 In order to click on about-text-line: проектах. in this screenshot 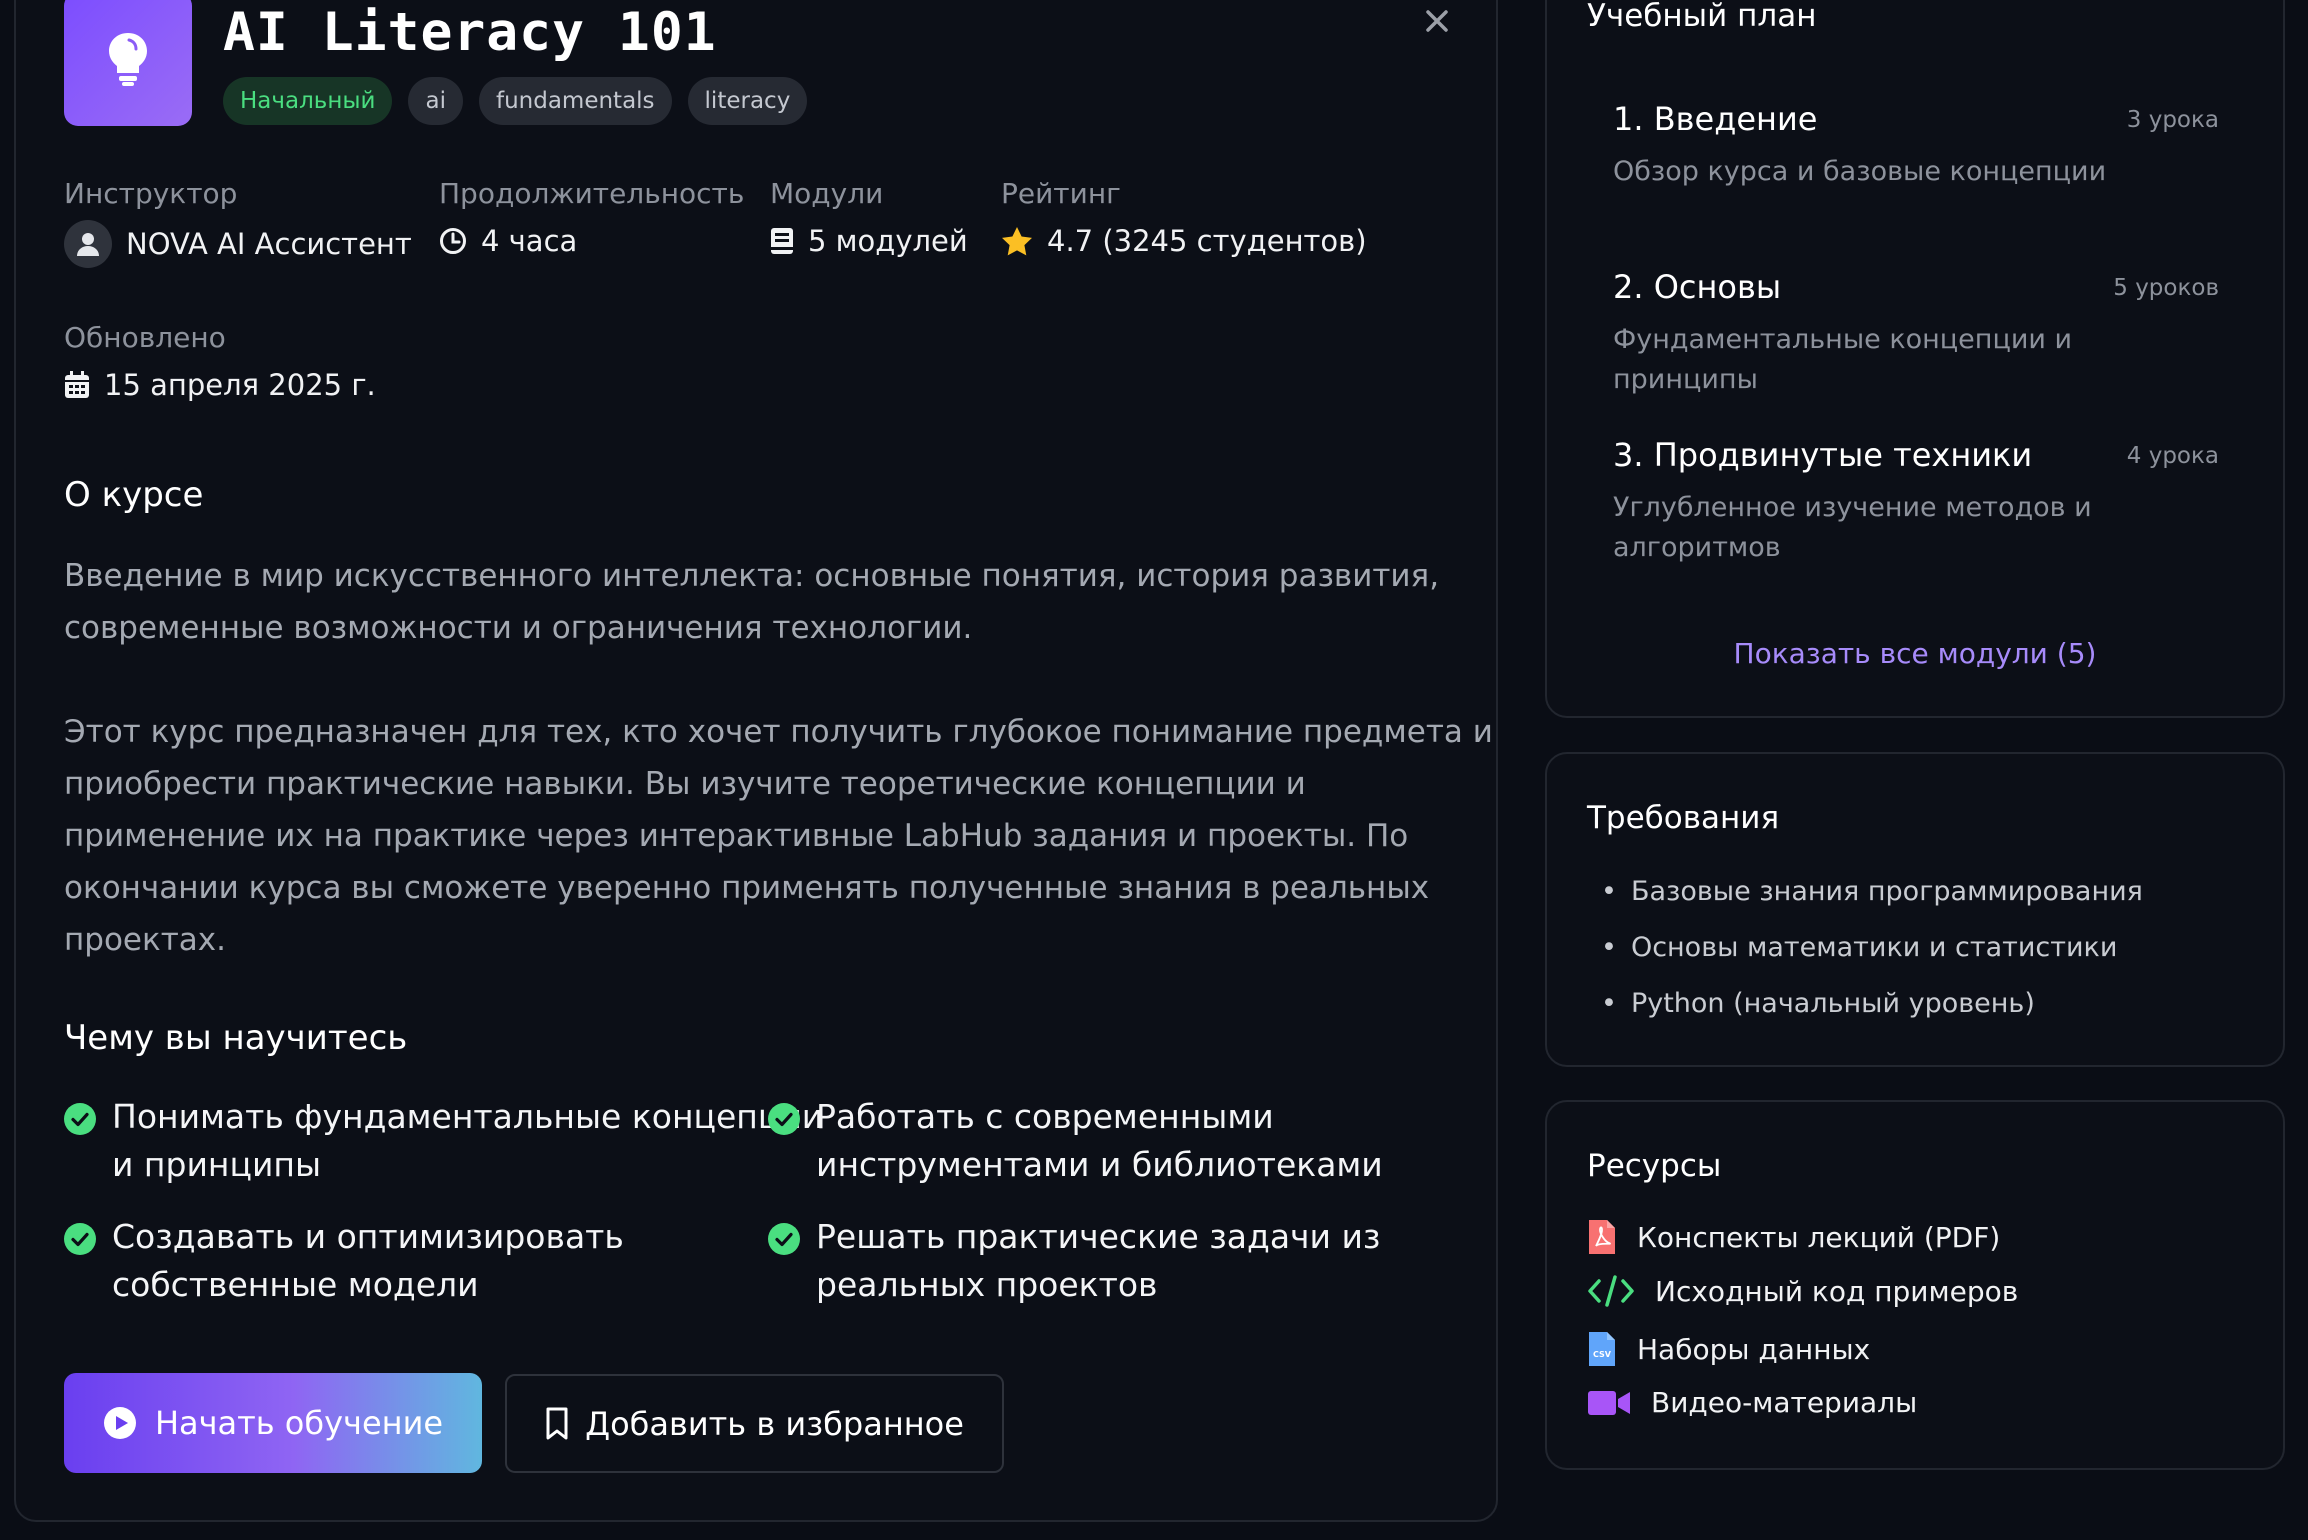, I will do `click(145, 940)`.